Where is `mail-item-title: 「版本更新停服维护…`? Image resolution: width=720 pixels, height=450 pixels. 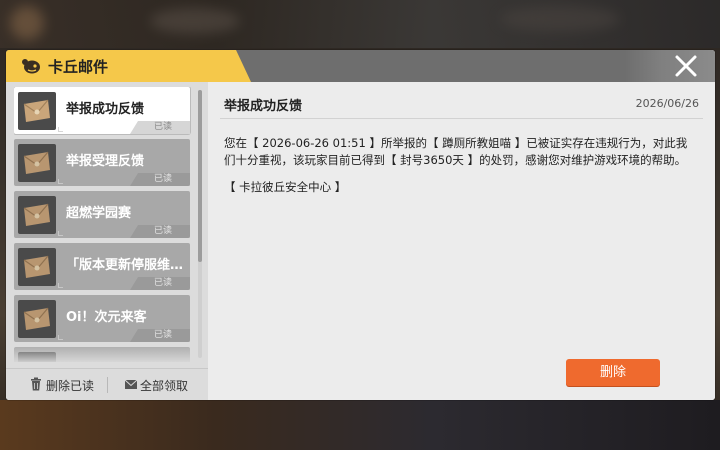
mail-item-title: 「版本更新停服维护… is located at coordinates (126, 265).